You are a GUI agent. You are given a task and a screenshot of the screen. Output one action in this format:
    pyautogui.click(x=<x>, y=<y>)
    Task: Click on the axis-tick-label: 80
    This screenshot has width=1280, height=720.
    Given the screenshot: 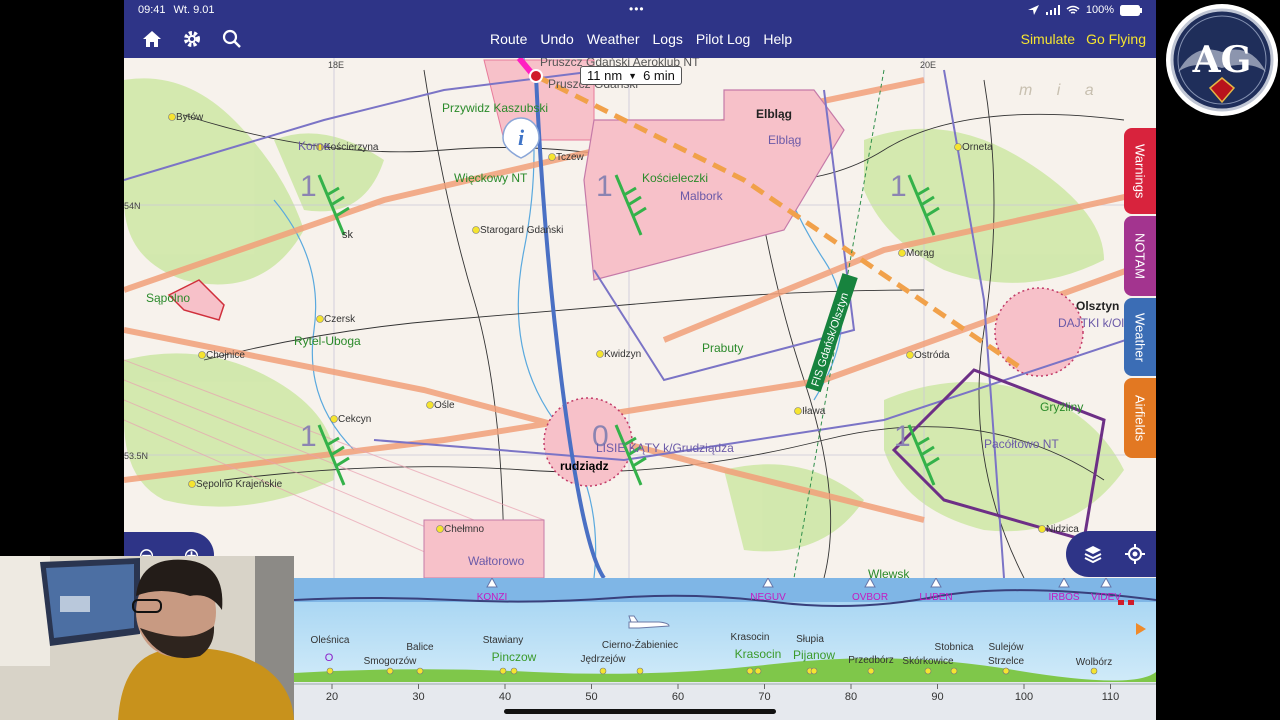 What is the action you would take?
    pyautogui.click(x=851, y=697)
    